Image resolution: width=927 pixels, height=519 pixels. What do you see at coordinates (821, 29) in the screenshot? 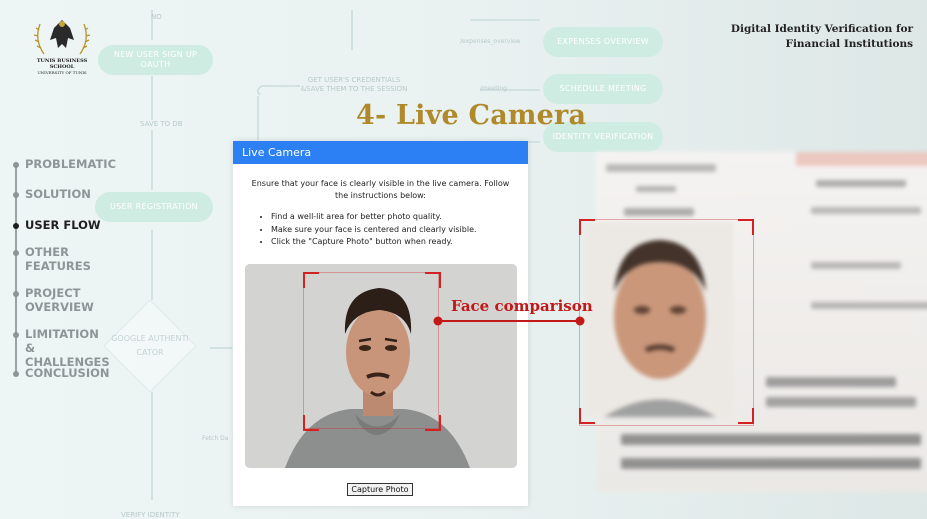
I see `project-title-line1: Digital Identity Verification for` at bounding box center [821, 29].